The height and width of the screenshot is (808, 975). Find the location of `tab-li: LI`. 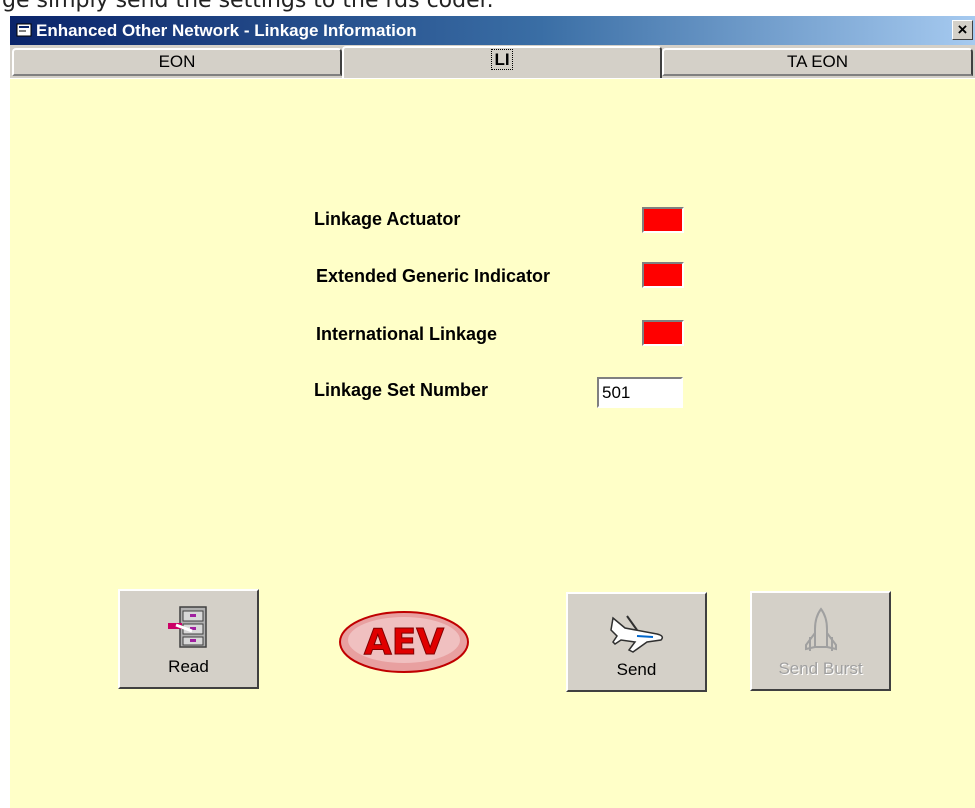

tab-li: LI is located at coordinates (502, 62).